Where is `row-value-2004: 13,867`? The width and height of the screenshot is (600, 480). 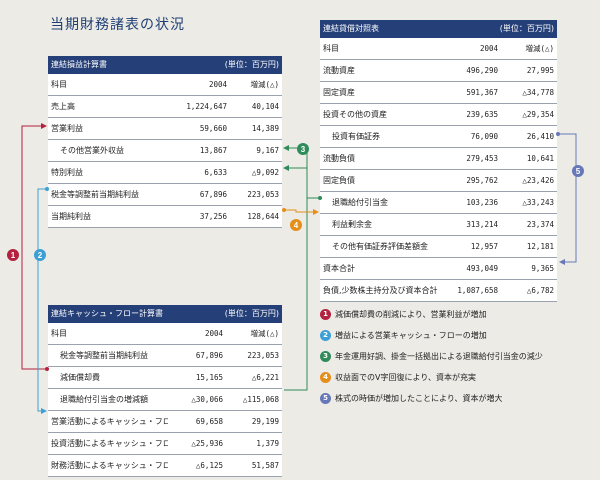 row-value-2004: 13,867 is located at coordinates (200, 150).